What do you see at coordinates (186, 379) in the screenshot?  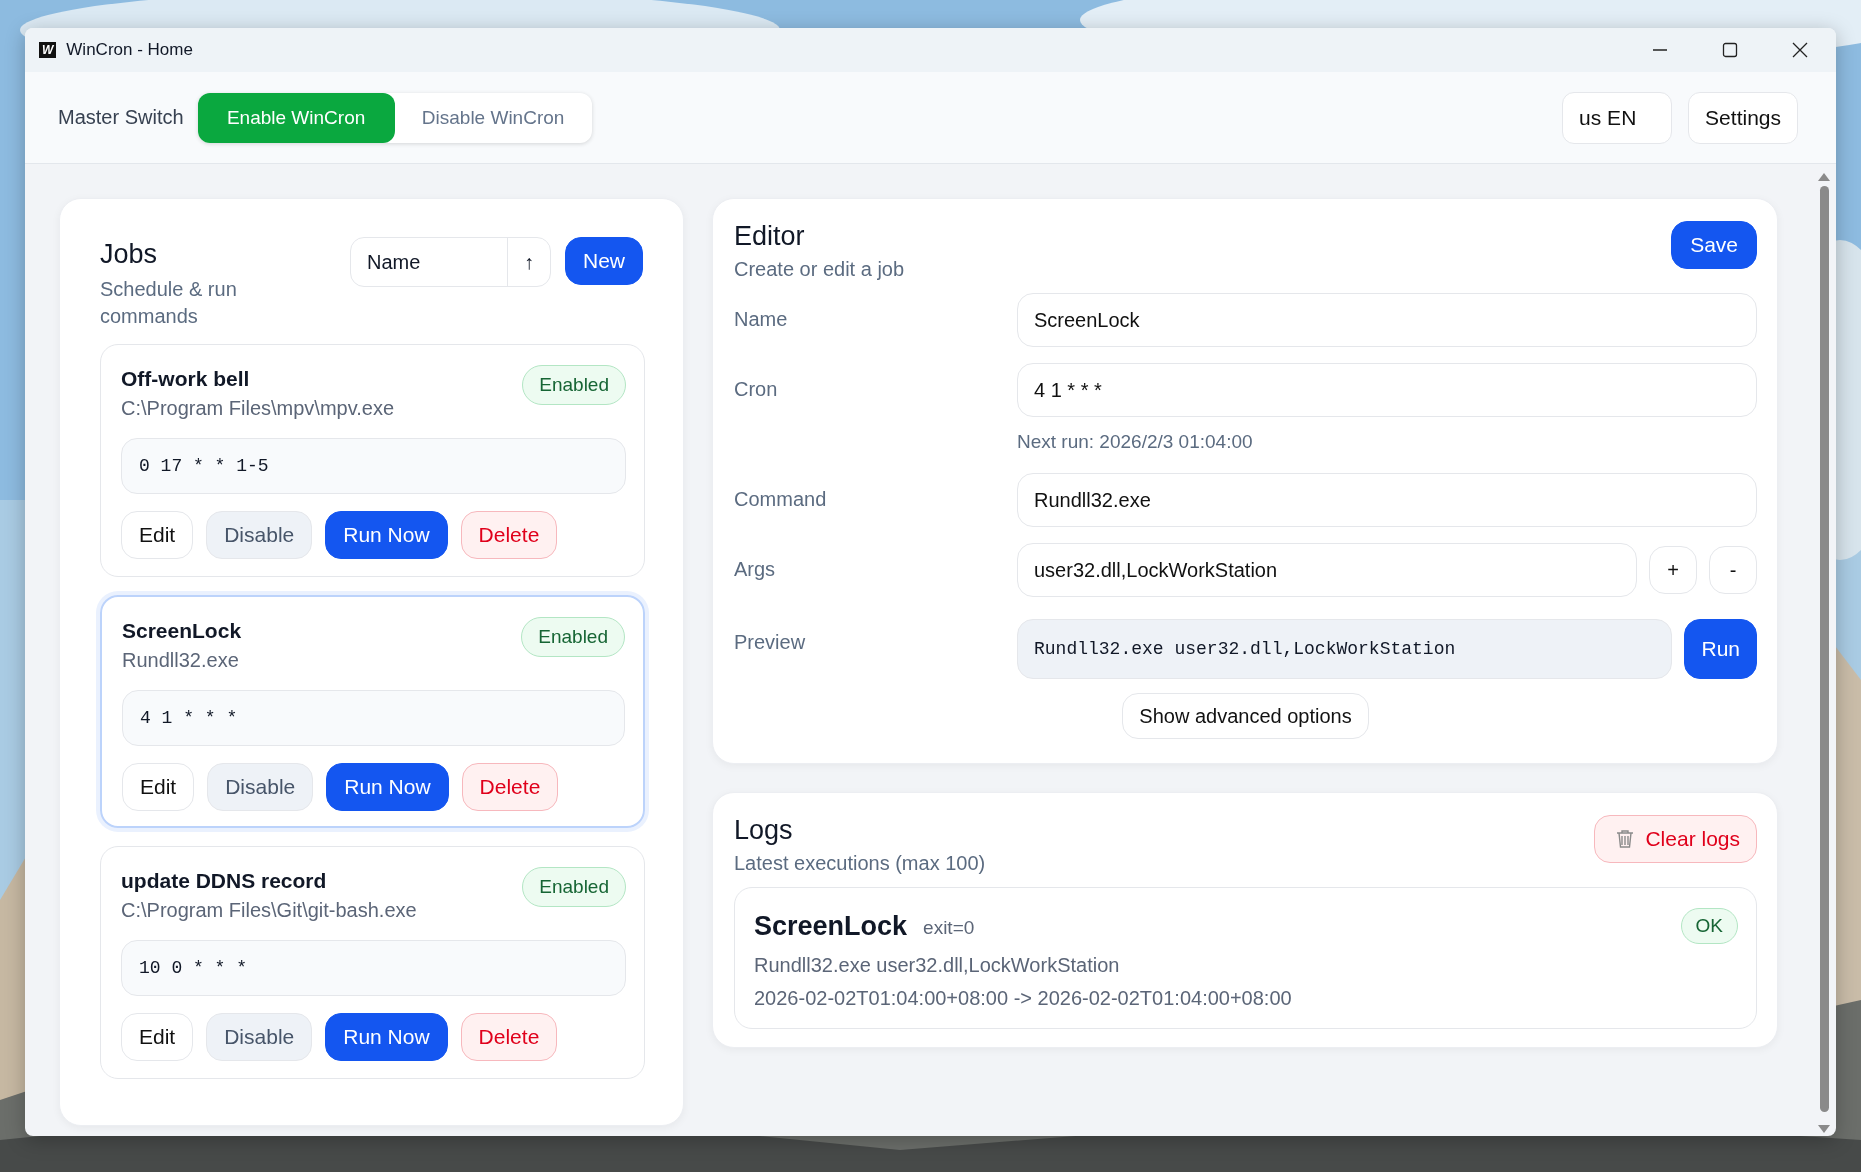 I see `job-name: Off-work bell` at bounding box center [186, 379].